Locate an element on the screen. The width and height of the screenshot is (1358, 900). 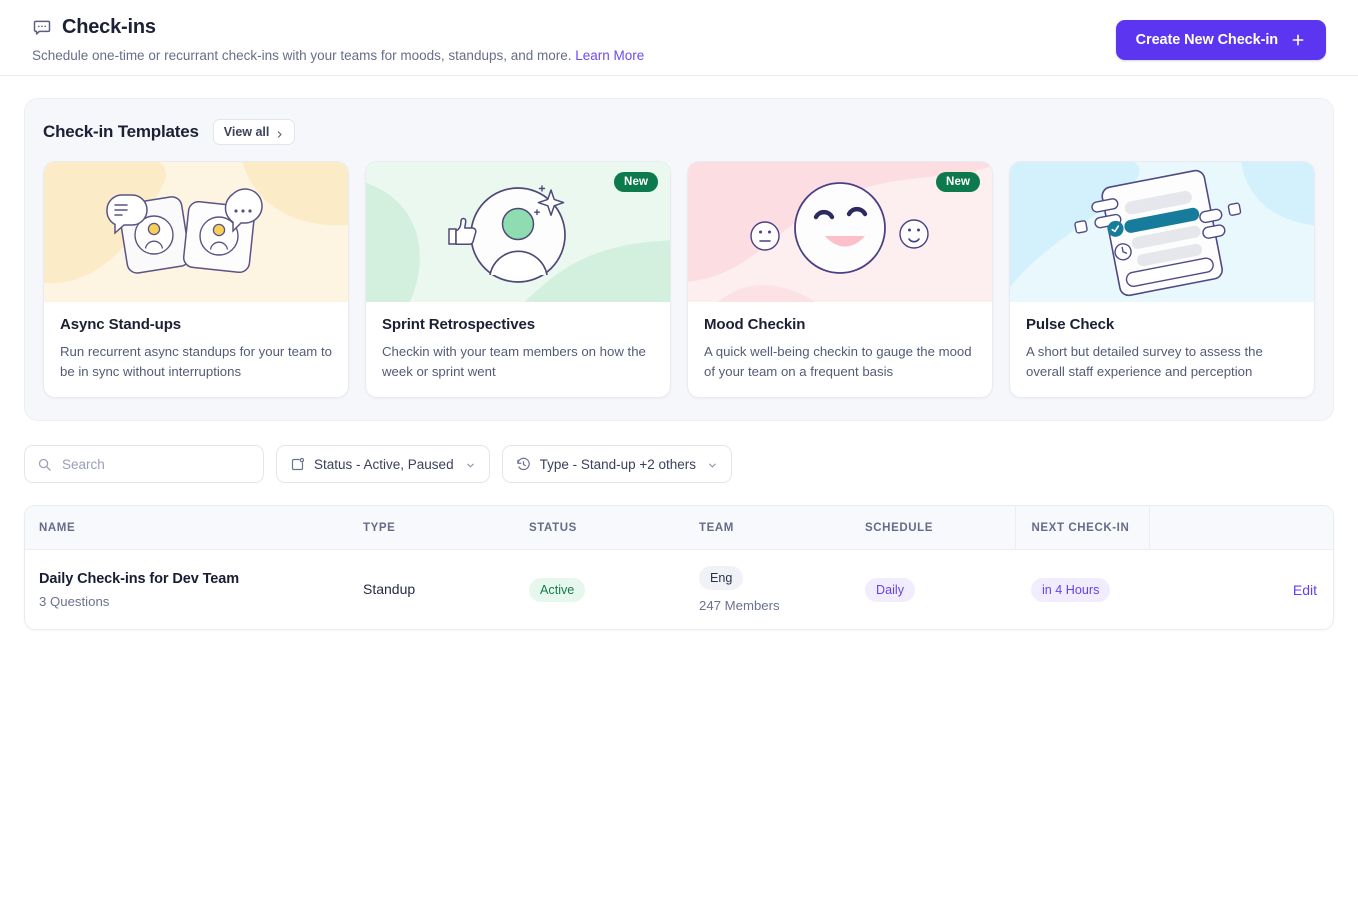
search-icon is located at coordinates (44, 464).